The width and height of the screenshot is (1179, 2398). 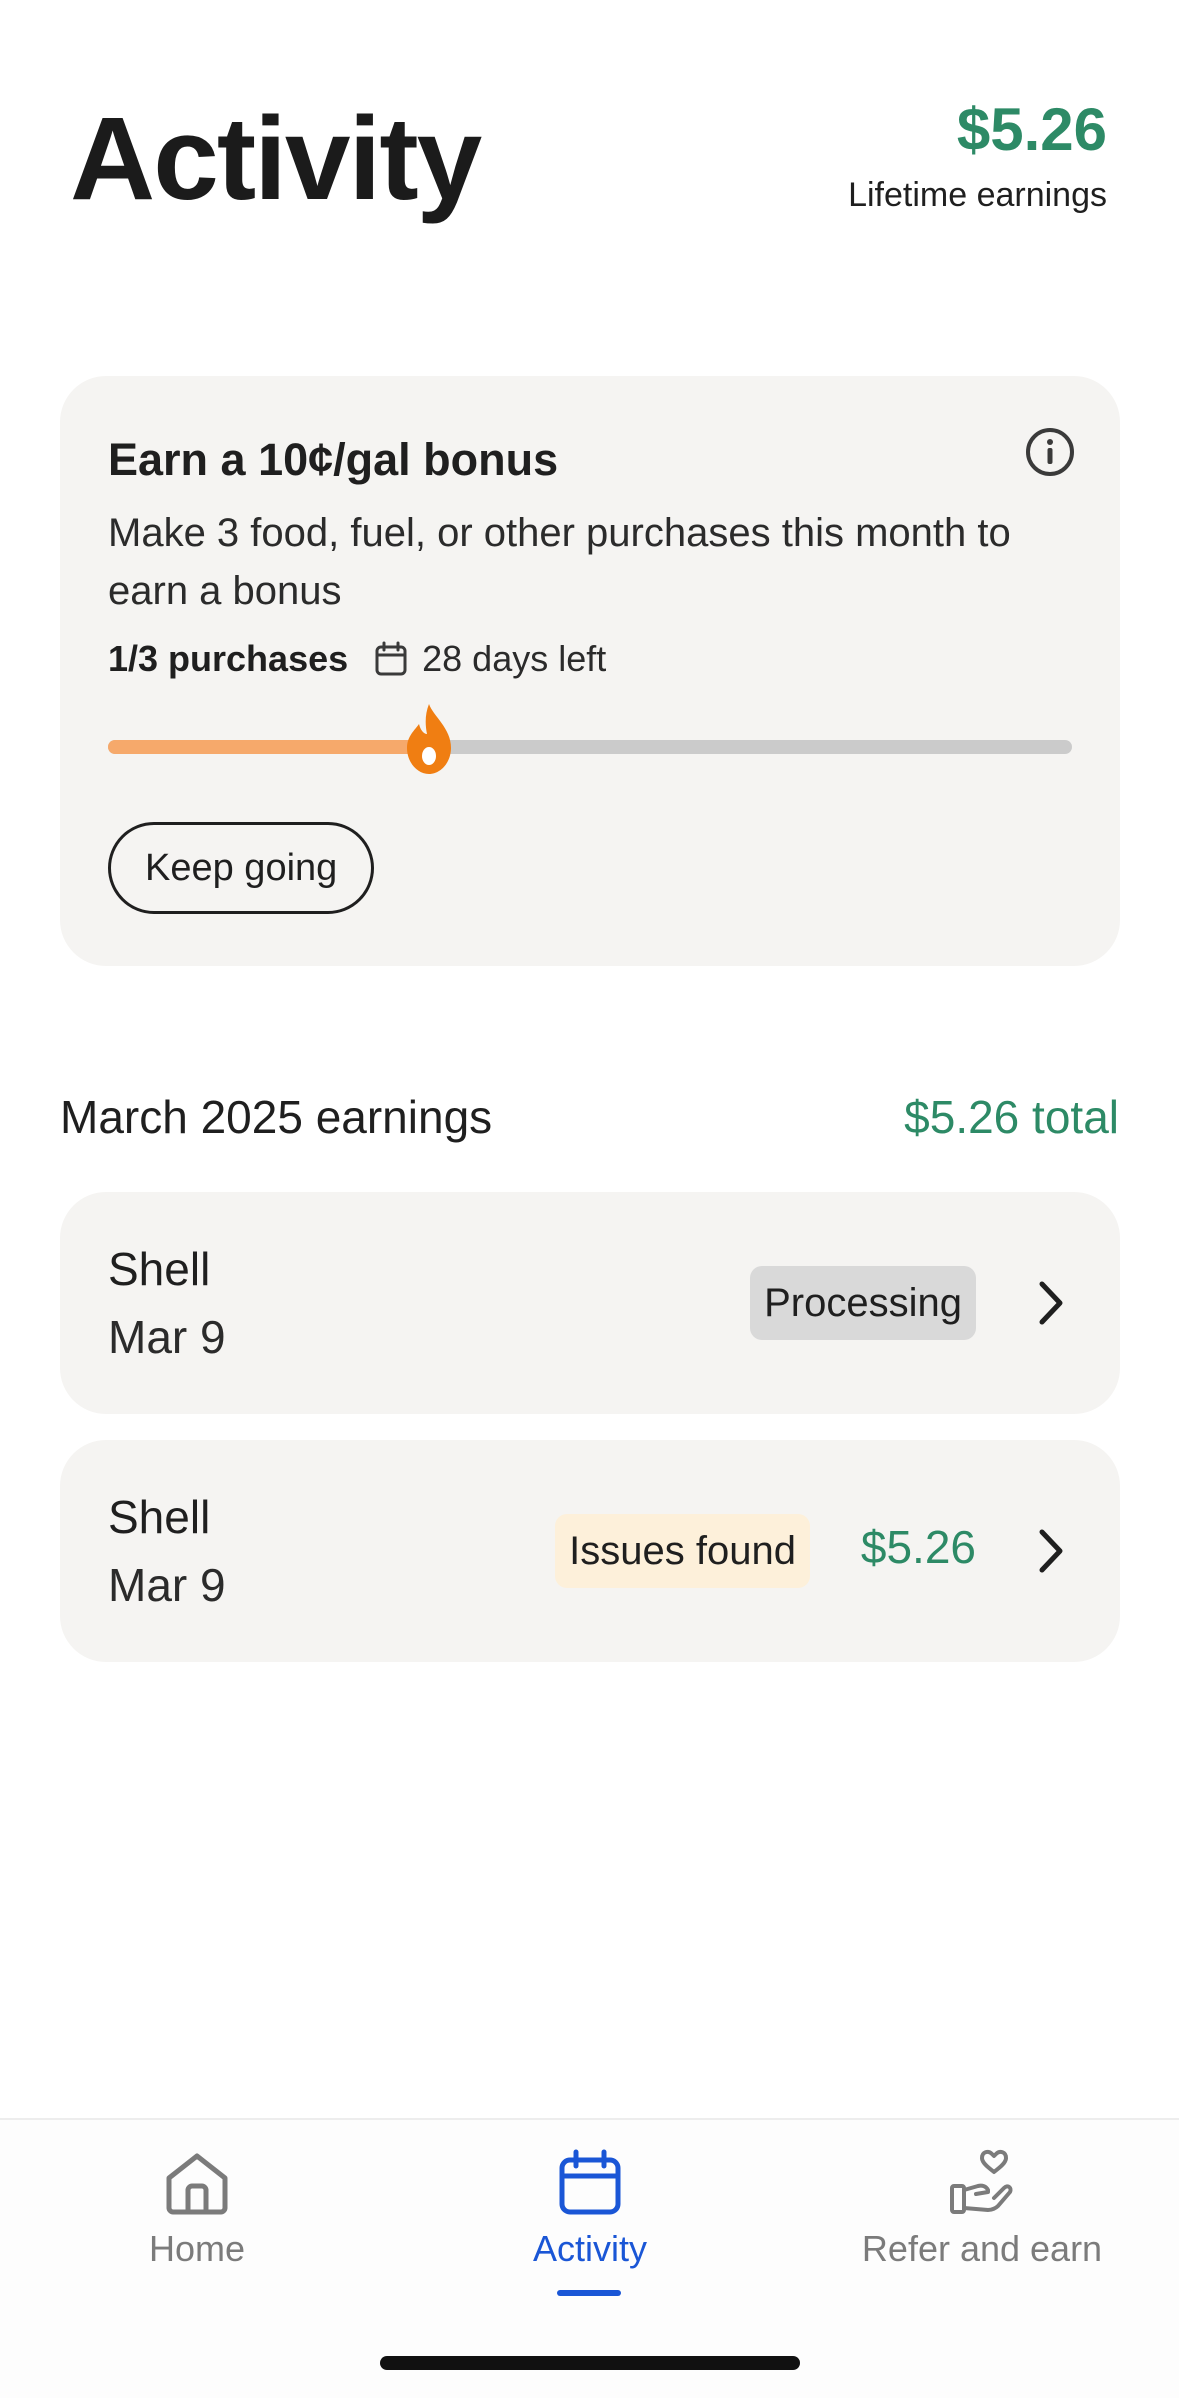 What do you see at coordinates (590, 739) in the screenshot?
I see `bonus-progress-bar` at bounding box center [590, 739].